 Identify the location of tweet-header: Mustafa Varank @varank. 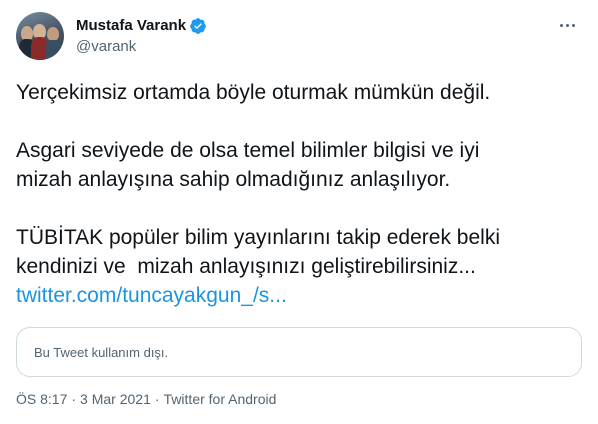
(299, 36).